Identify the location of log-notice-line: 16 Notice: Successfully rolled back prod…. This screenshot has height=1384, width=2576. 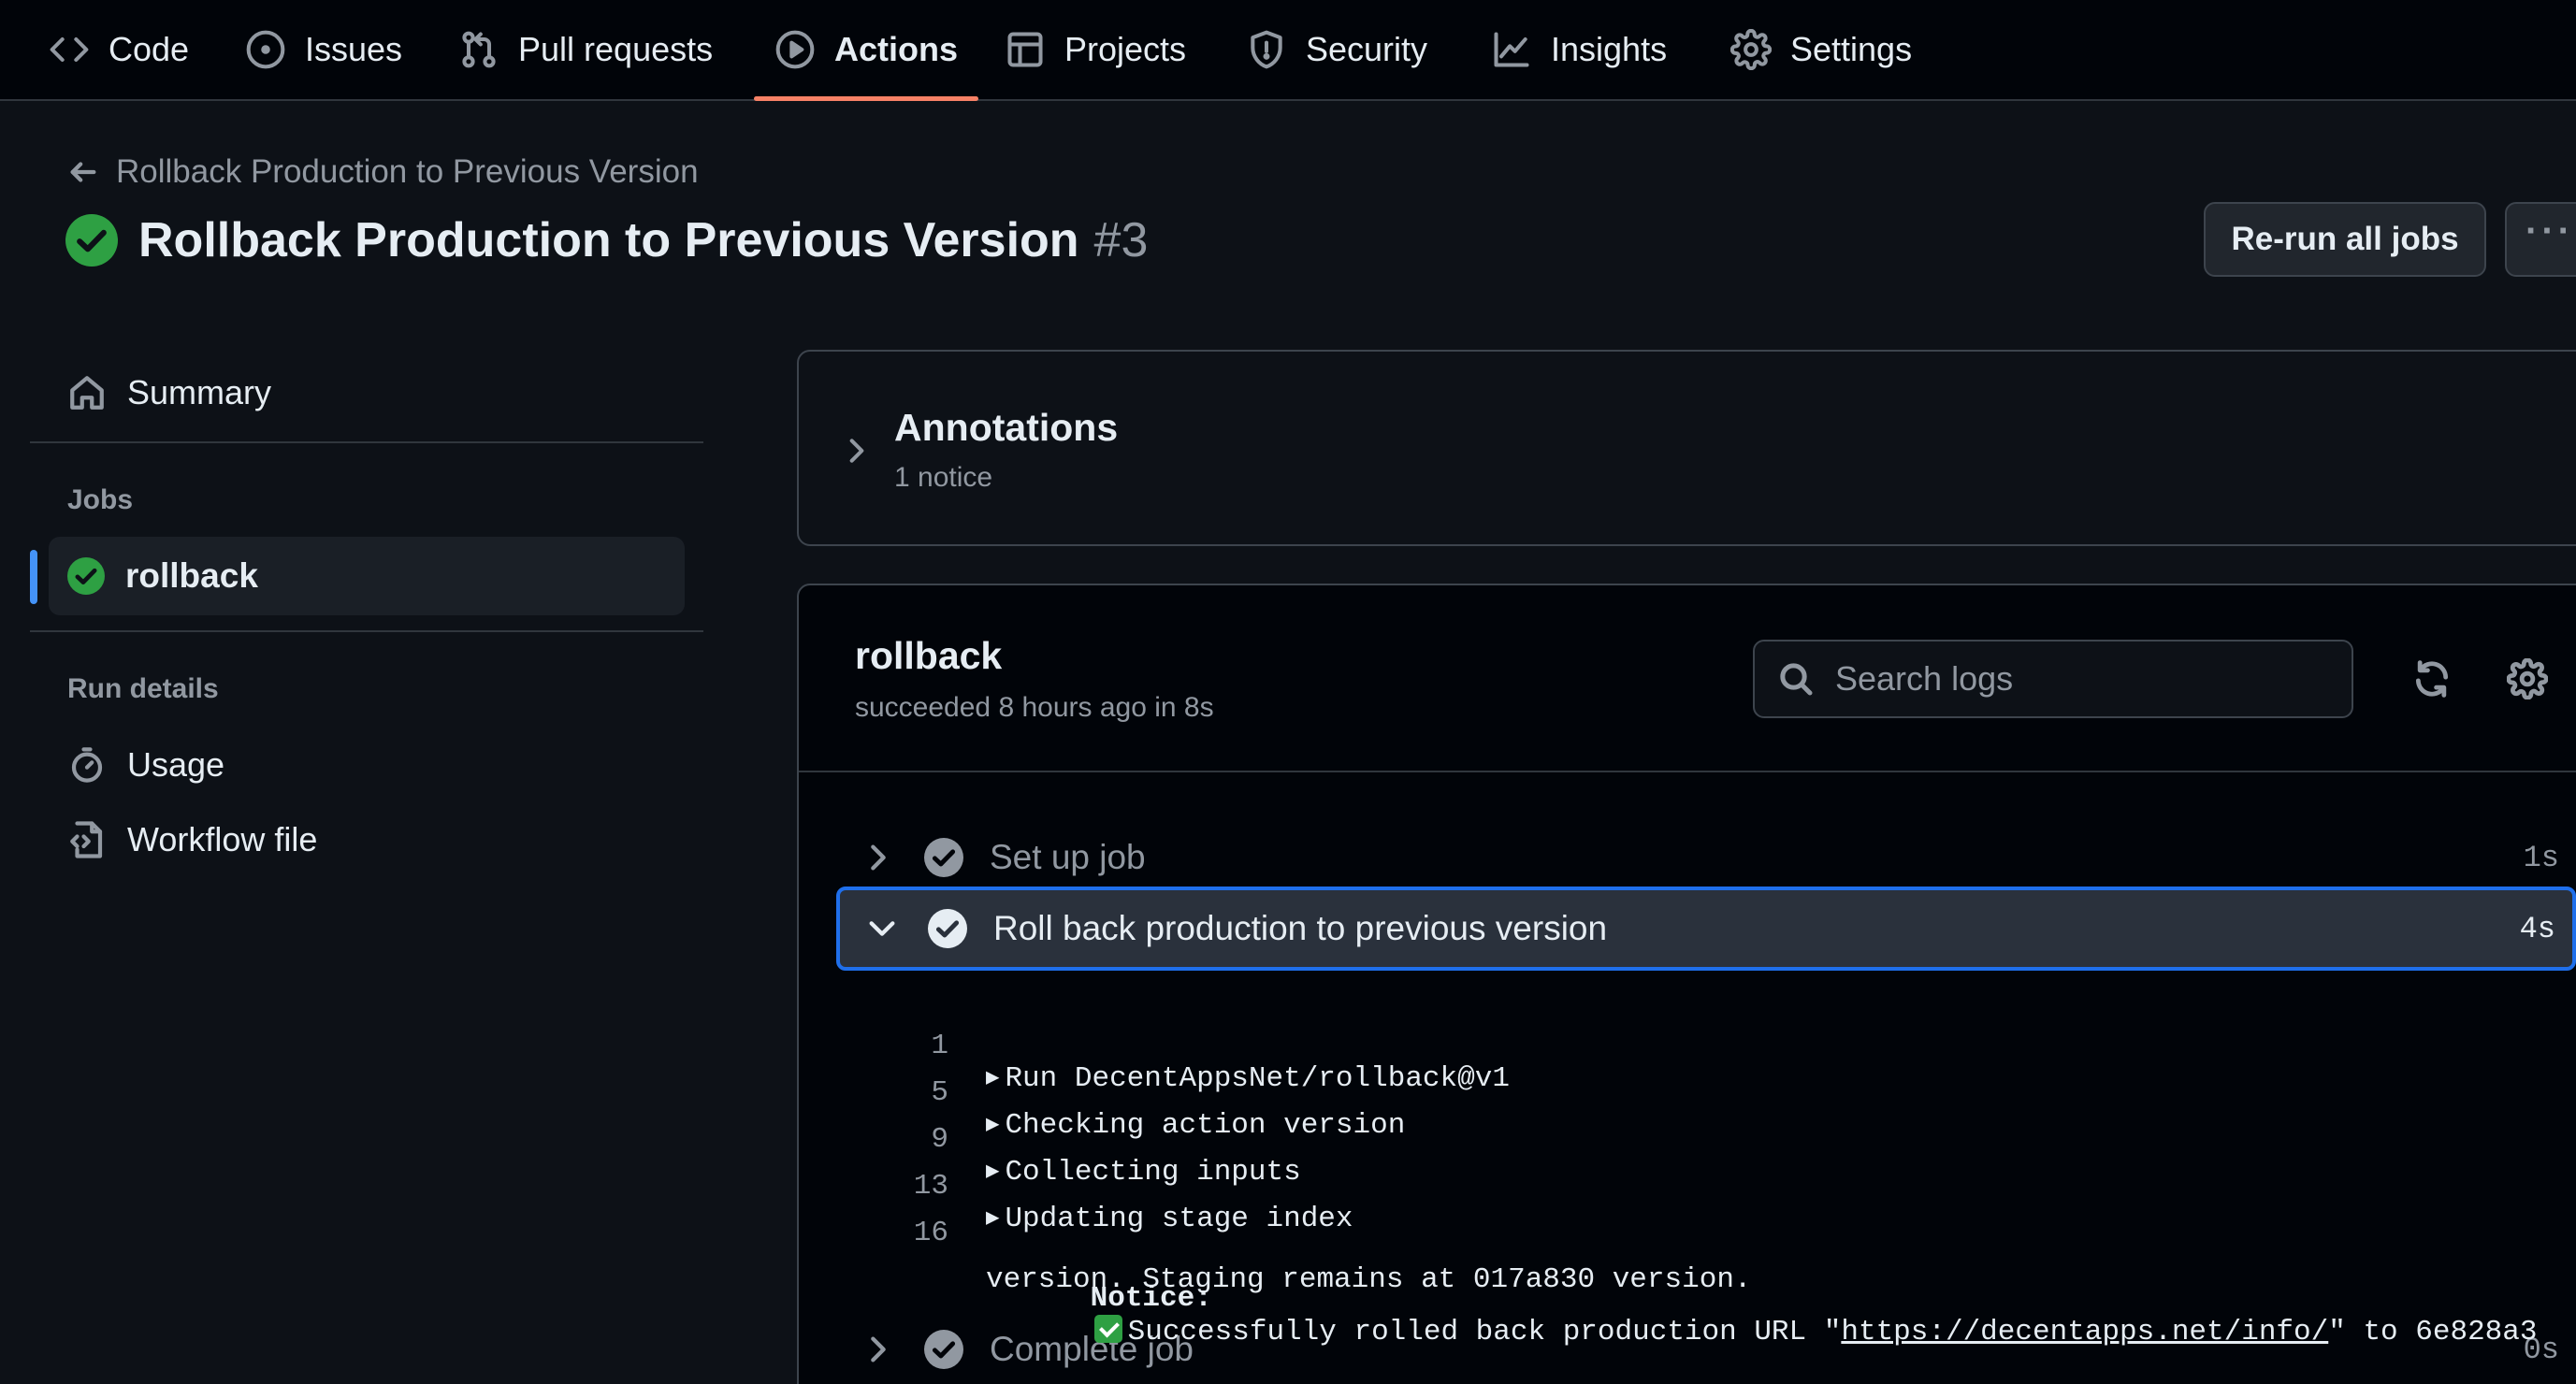
(1703, 1266).